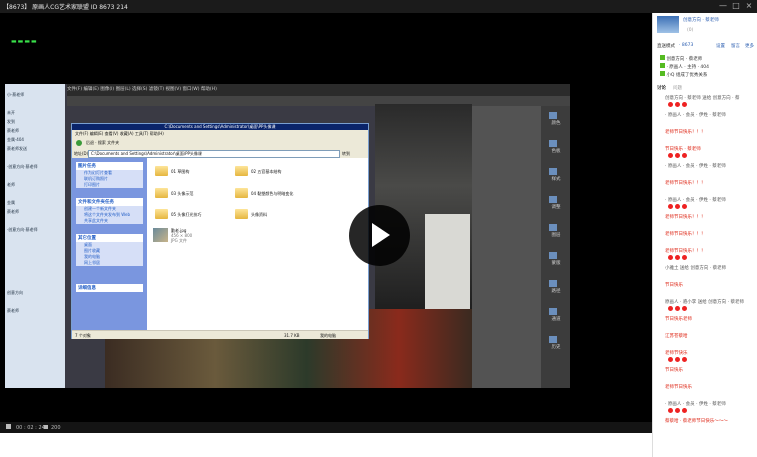 The width and height of the screenshot is (757, 457). Describe the element at coordinates (662, 65) in the screenshot. I see `flower-icon` at that location.